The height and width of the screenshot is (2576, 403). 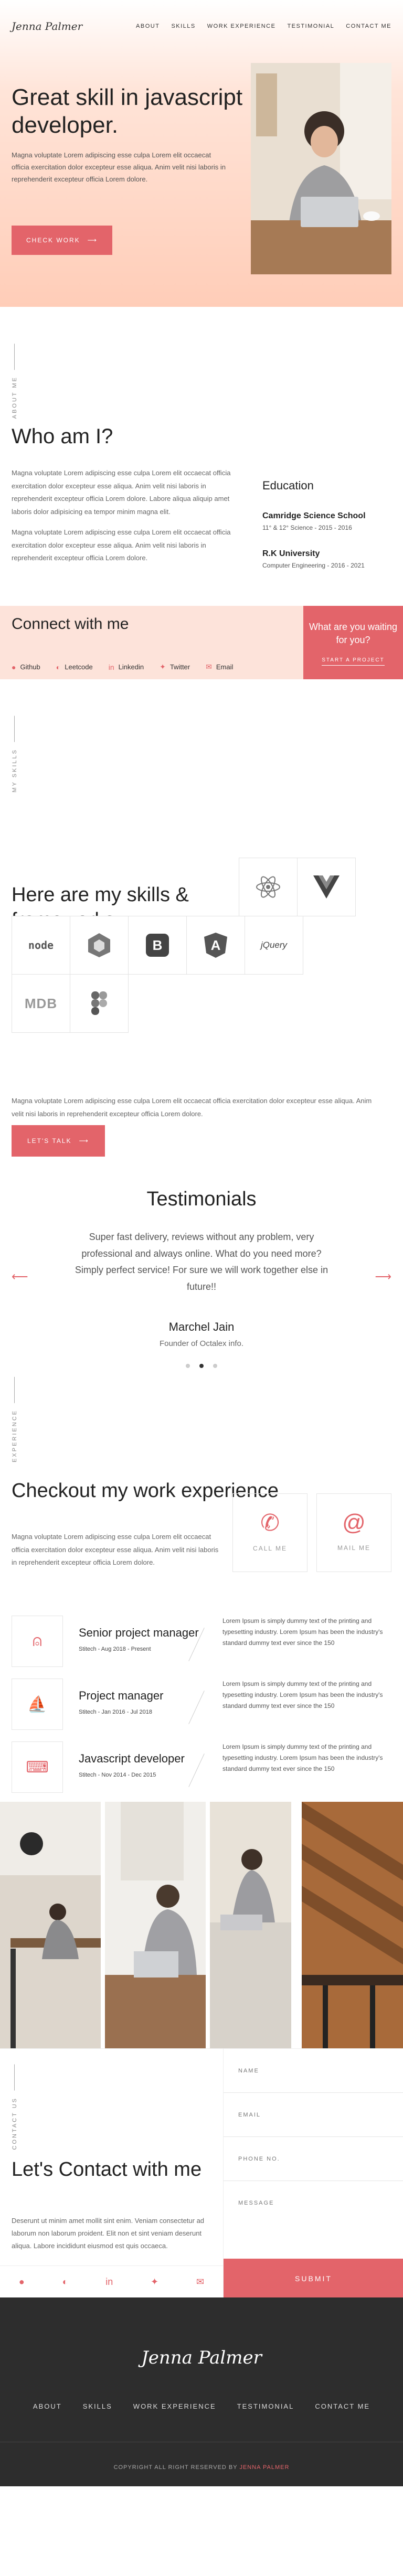 What do you see at coordinates (313, 2115) in the screenshot?
I see `email-field: EMAIL` at bounding box center [313, 2115].